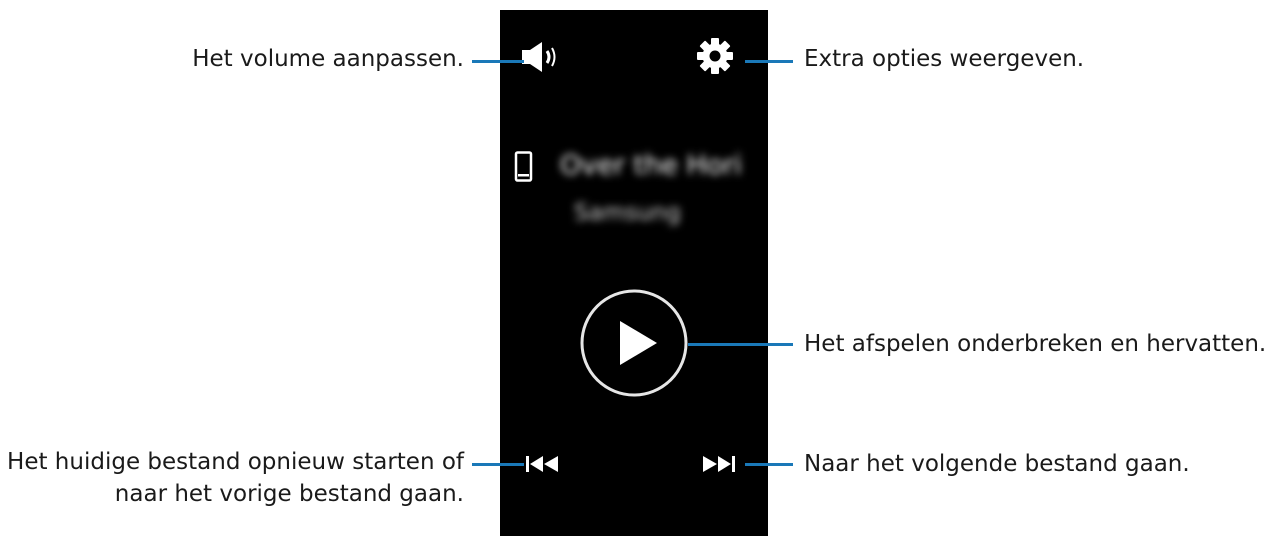 Image resolution: width=1272 pixels, height=536 pixels. Describe the element at coordinates (498, 61) in the screenshot. I see `volume-leader` at that location.